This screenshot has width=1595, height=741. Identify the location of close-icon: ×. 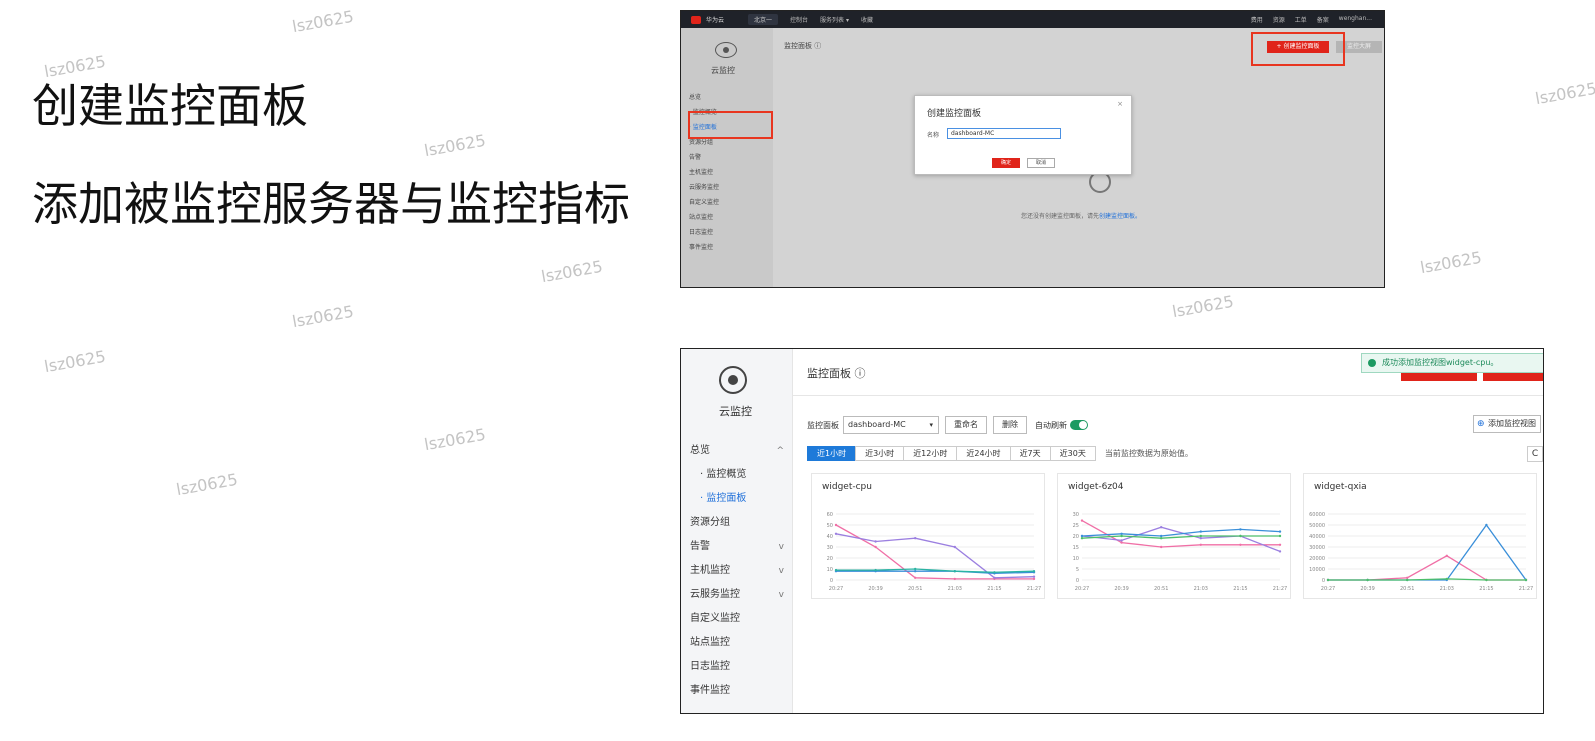
(1120, 104).